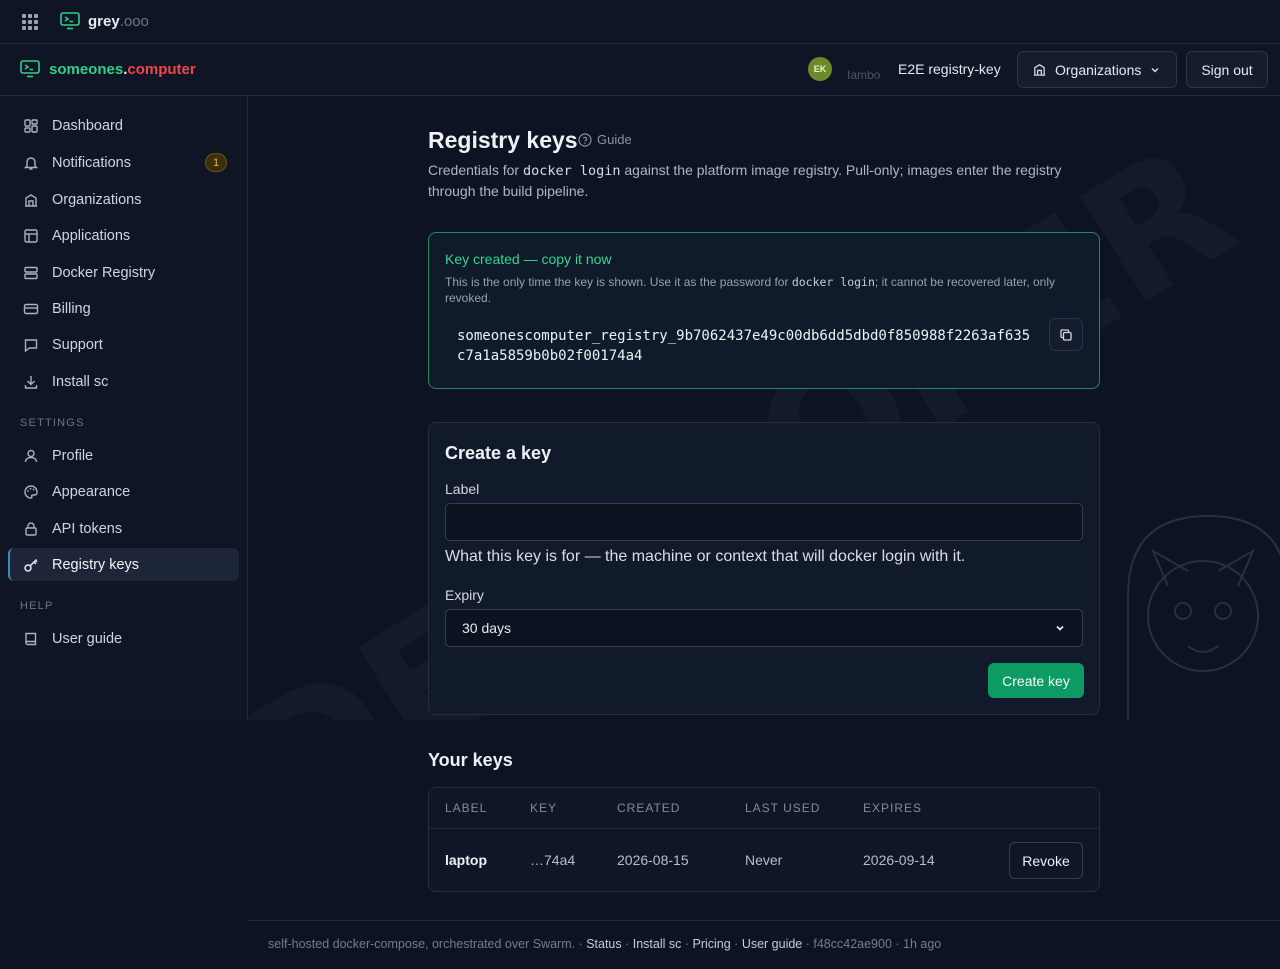 The width and height of the screenshot is (1280, 969). I want to click on footer-ago: 1h ago, so click(922, 944).